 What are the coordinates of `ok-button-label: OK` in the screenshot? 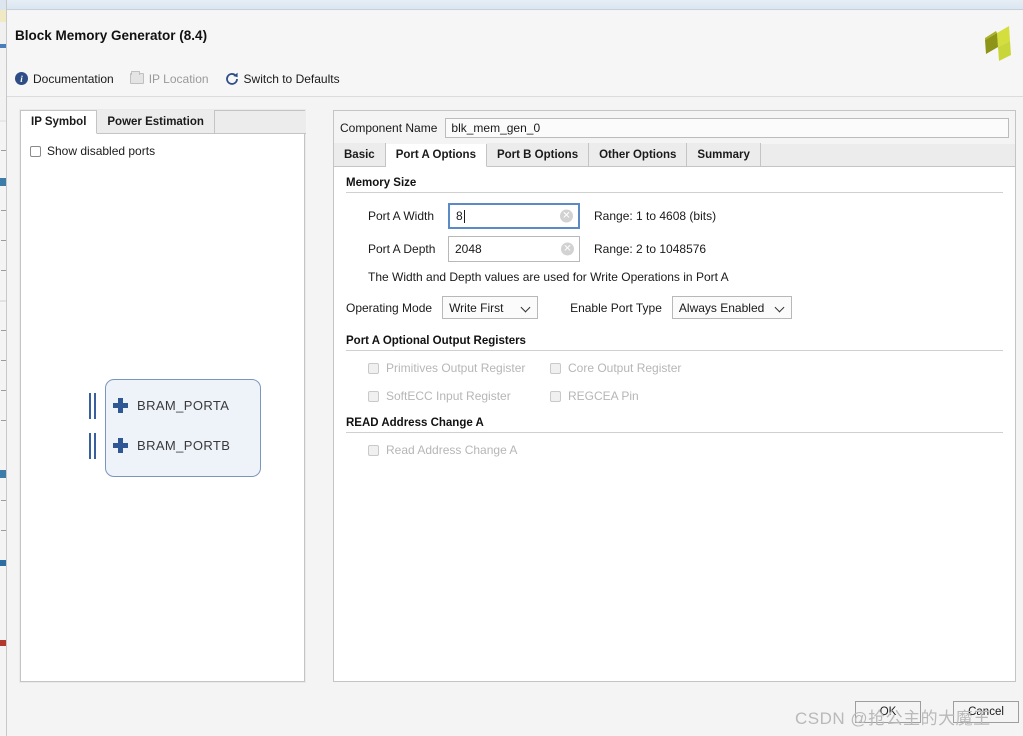 It's located at (888, 712).